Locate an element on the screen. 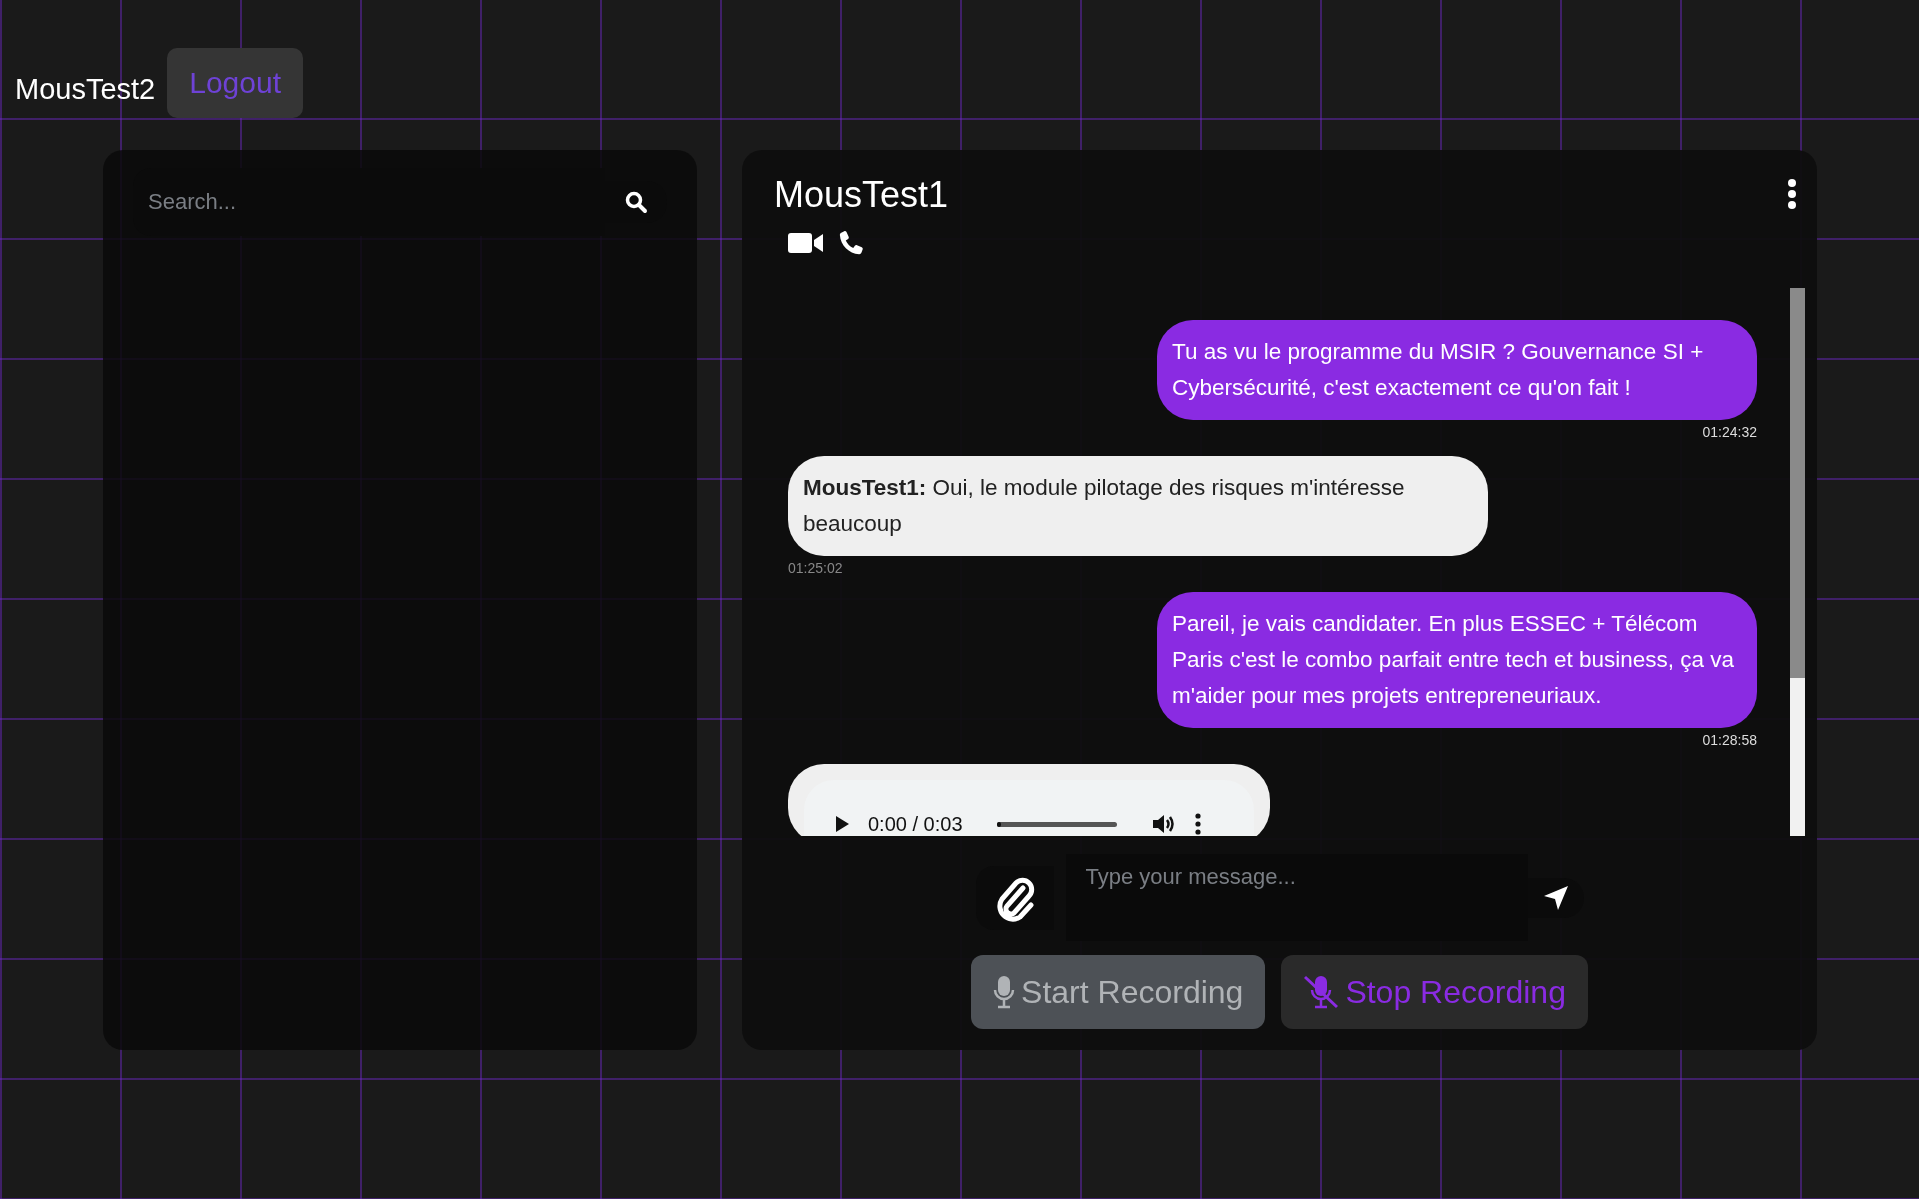 The width and height of the screenshot is (1919, 1199). microphone-icon is located at coordinates (1004, 992).